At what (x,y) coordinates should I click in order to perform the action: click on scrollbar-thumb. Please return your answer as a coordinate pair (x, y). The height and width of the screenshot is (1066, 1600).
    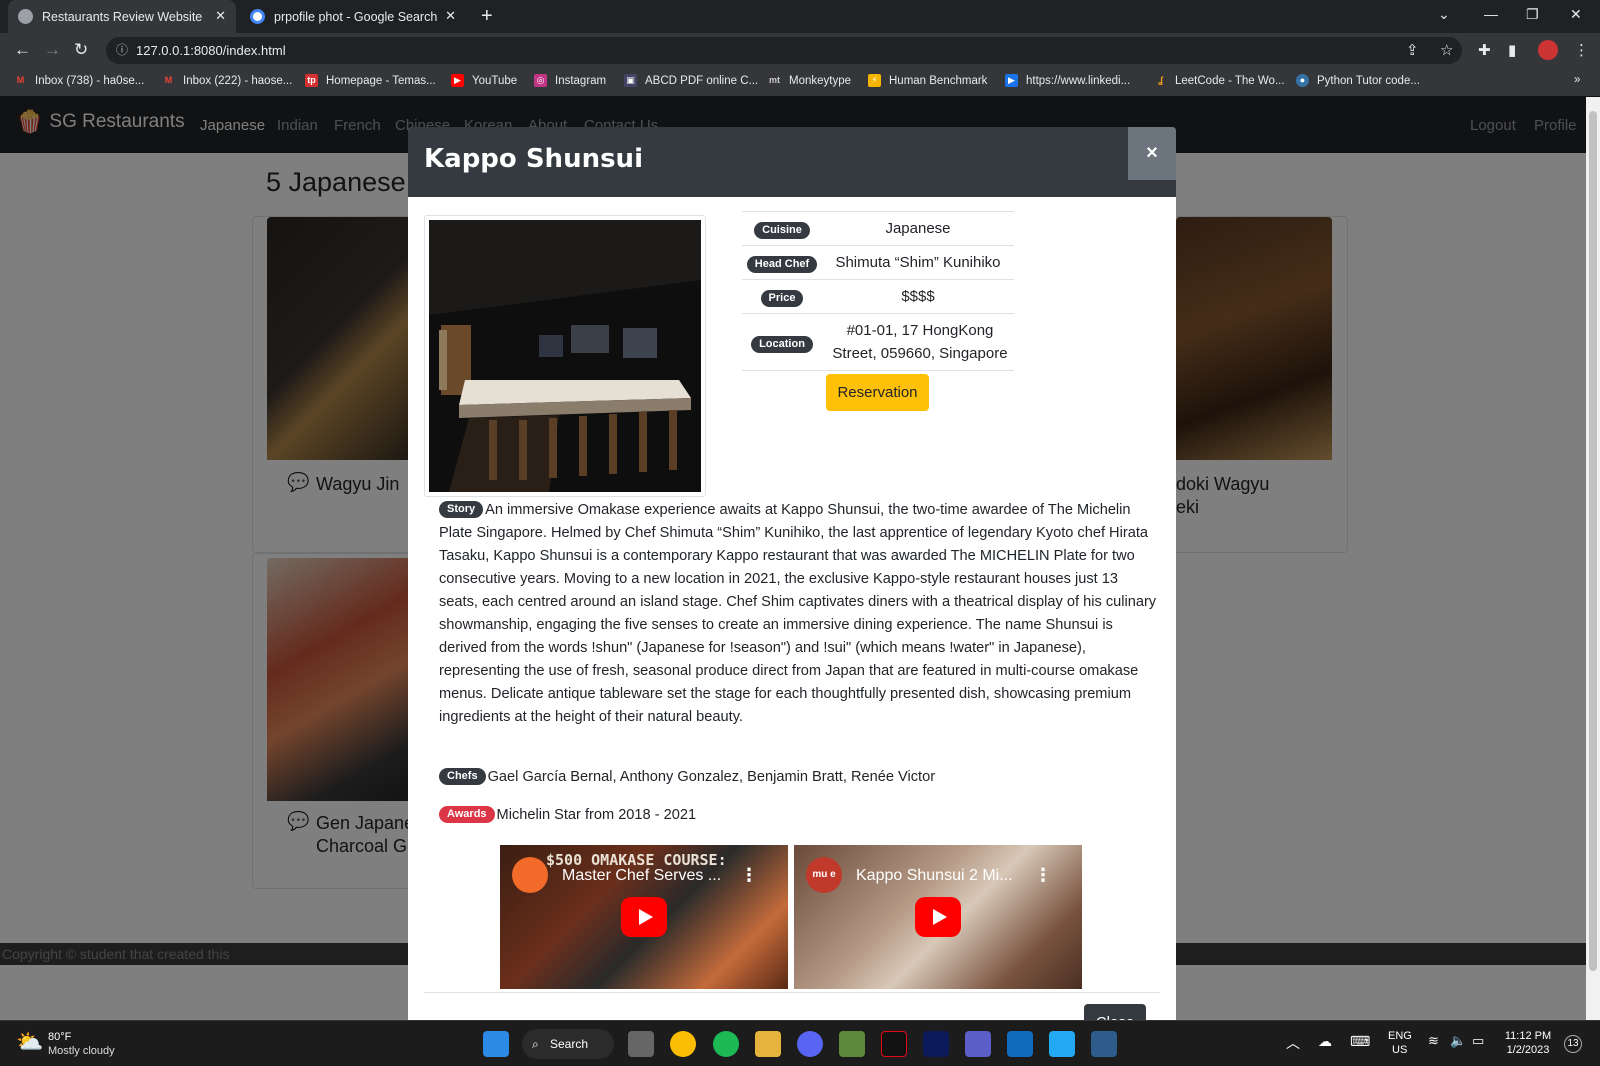
    Looking at the image, I should click on (1593, 541).